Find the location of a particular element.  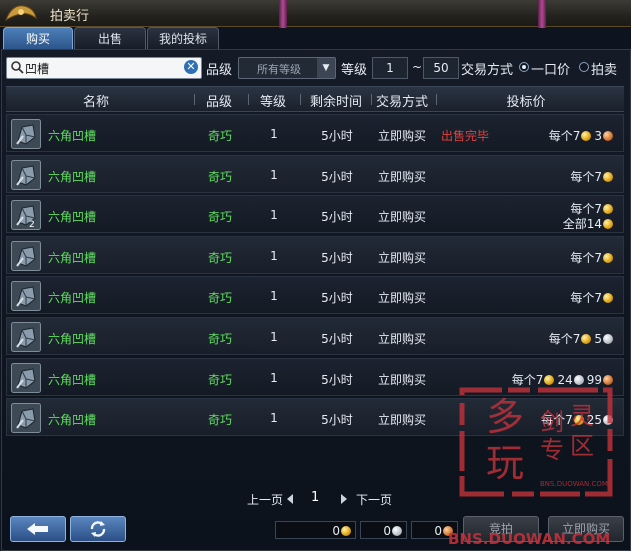

chevron-right-icon is located at coordinates (344, 499).